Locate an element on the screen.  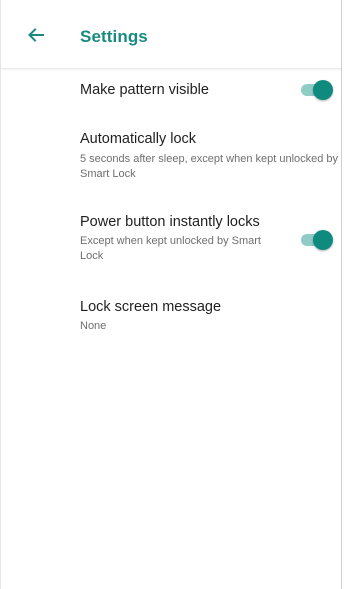
setting-title: Power button instantly locks is located at coordinates (170, 222).